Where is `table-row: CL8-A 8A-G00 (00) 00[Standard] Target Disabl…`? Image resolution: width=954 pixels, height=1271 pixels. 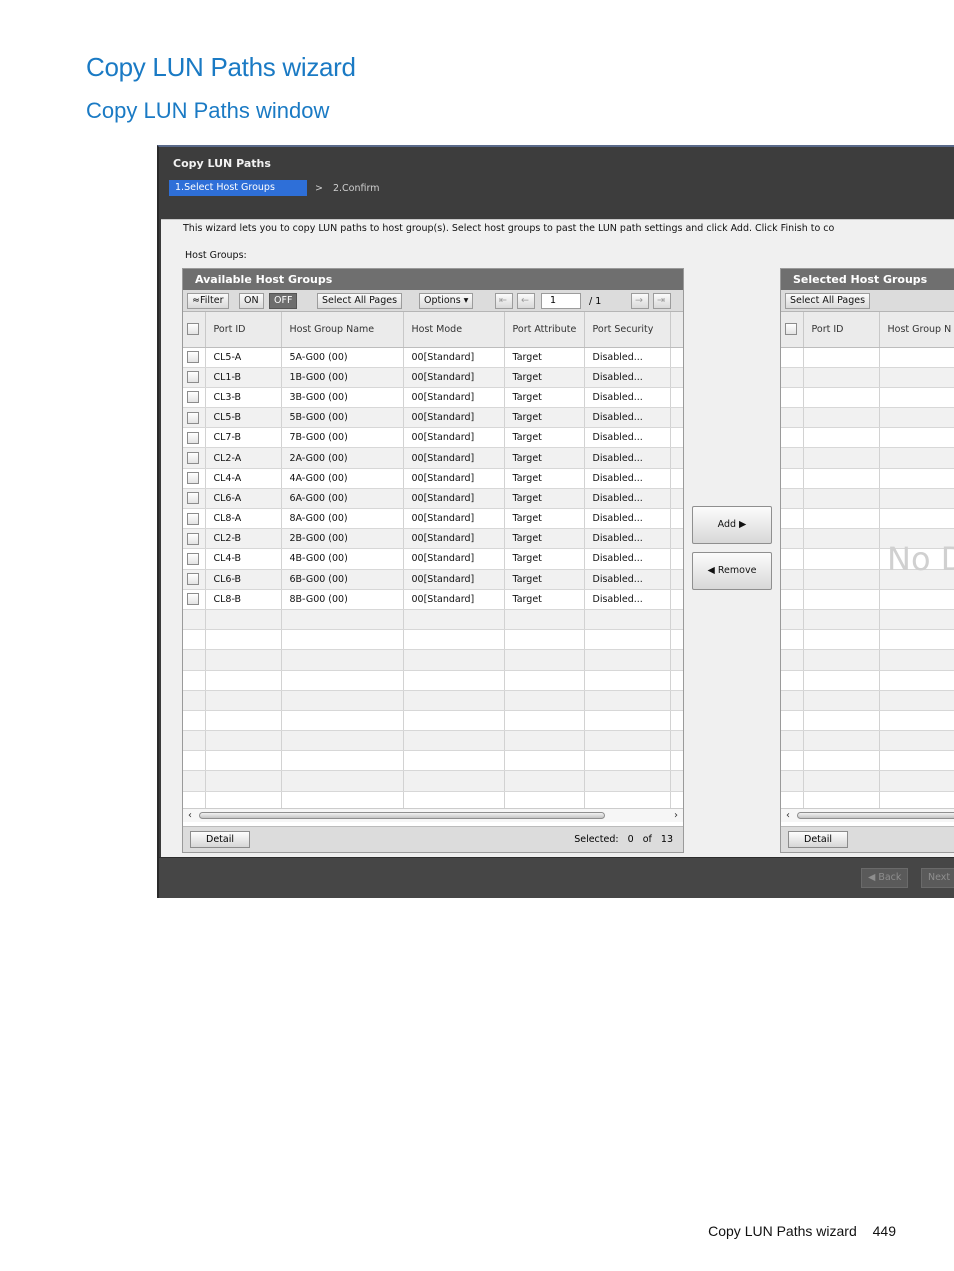
table-row: CL8-A 8A-G00 (00) 00[Standard] Target Disabl… is located at coordinates (433, 519).